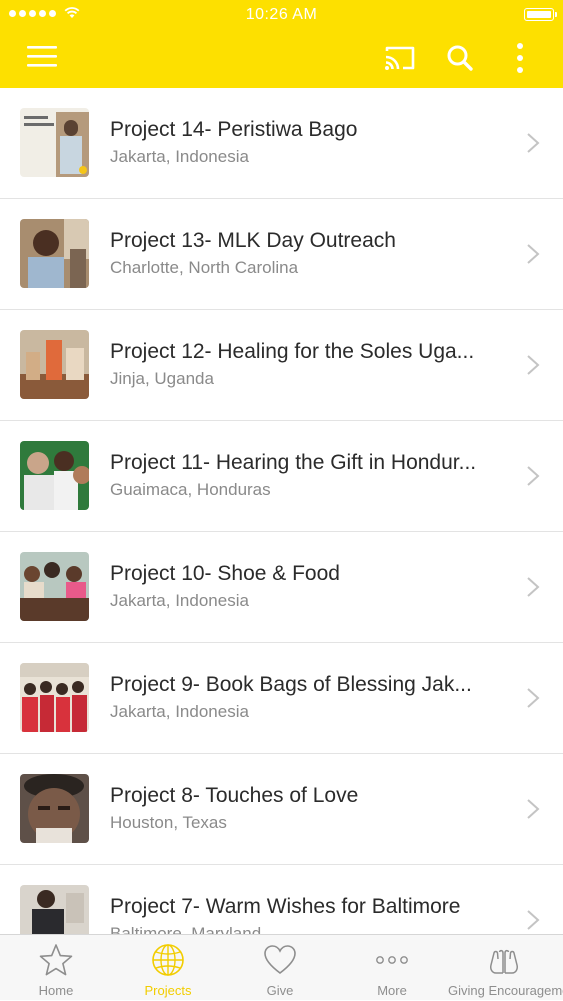 This screenshot has width=563, height=1001. What do you see at coordinates (234, 795) in the screenshot?
I see `project-title: Project 8- Touches of Love` at bounding box center [234, 795].